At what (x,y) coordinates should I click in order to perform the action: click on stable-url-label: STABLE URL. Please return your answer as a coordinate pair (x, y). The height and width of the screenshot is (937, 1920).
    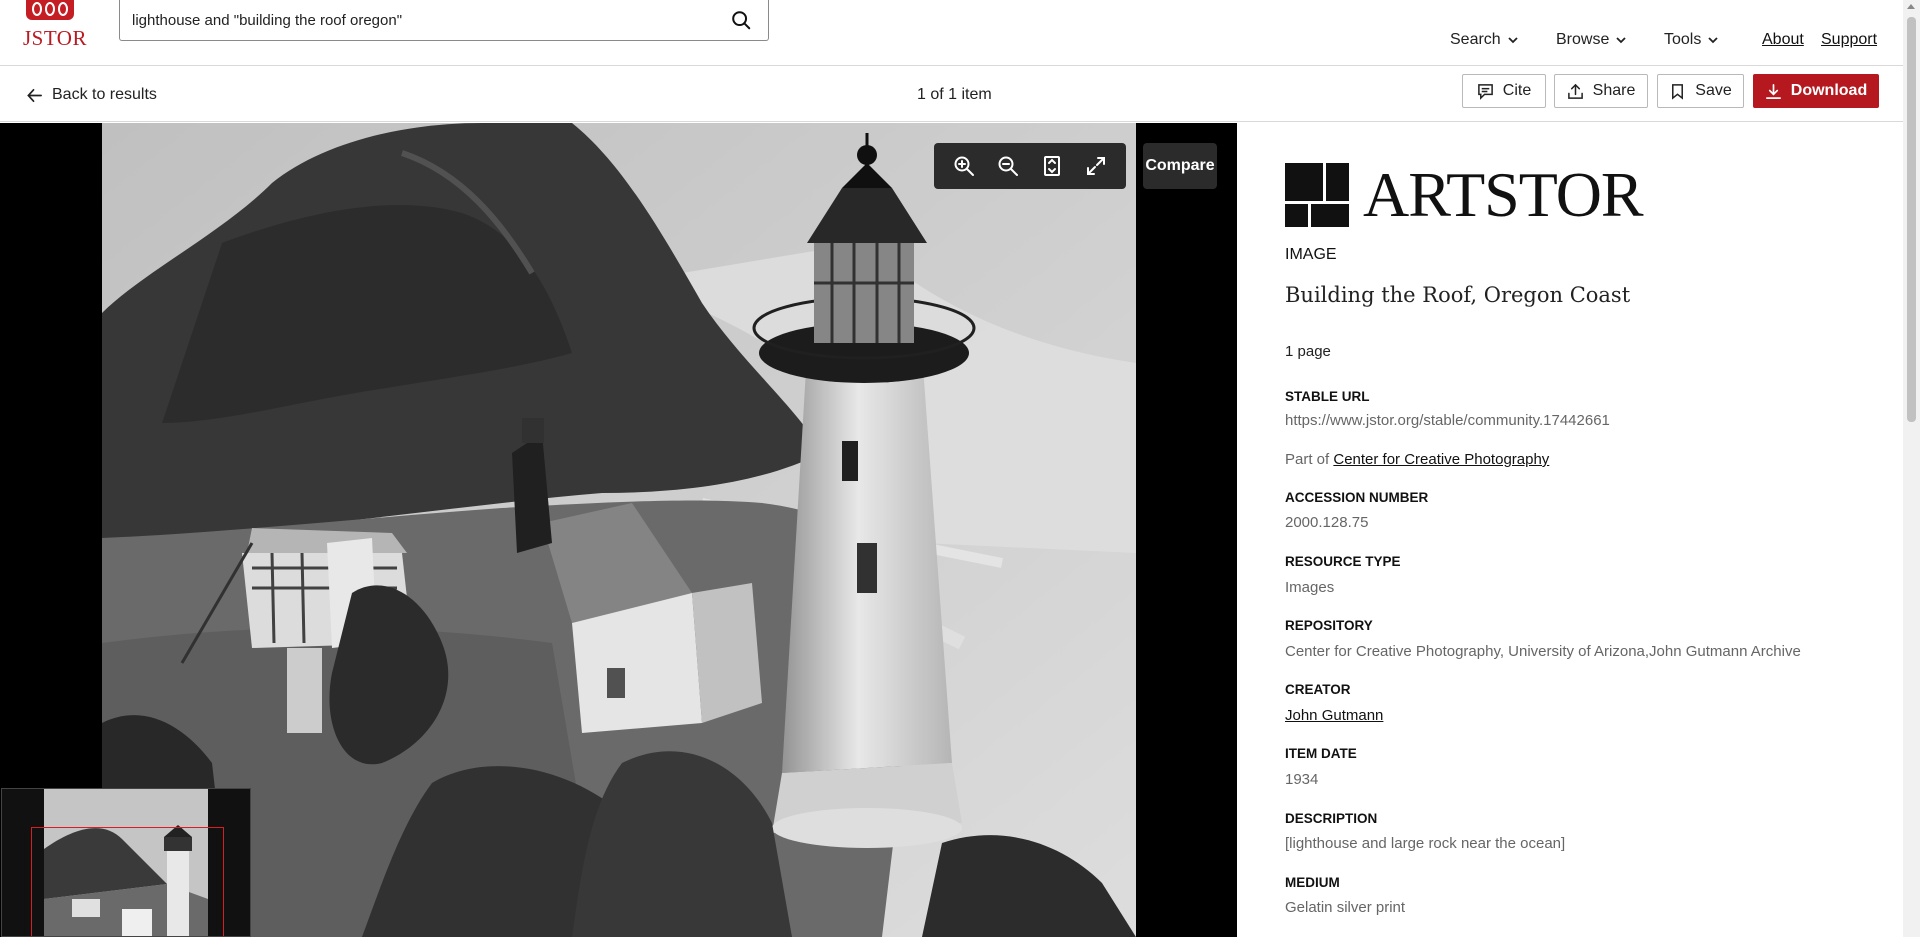
    Looking at the image, I should click on (1327, 396).